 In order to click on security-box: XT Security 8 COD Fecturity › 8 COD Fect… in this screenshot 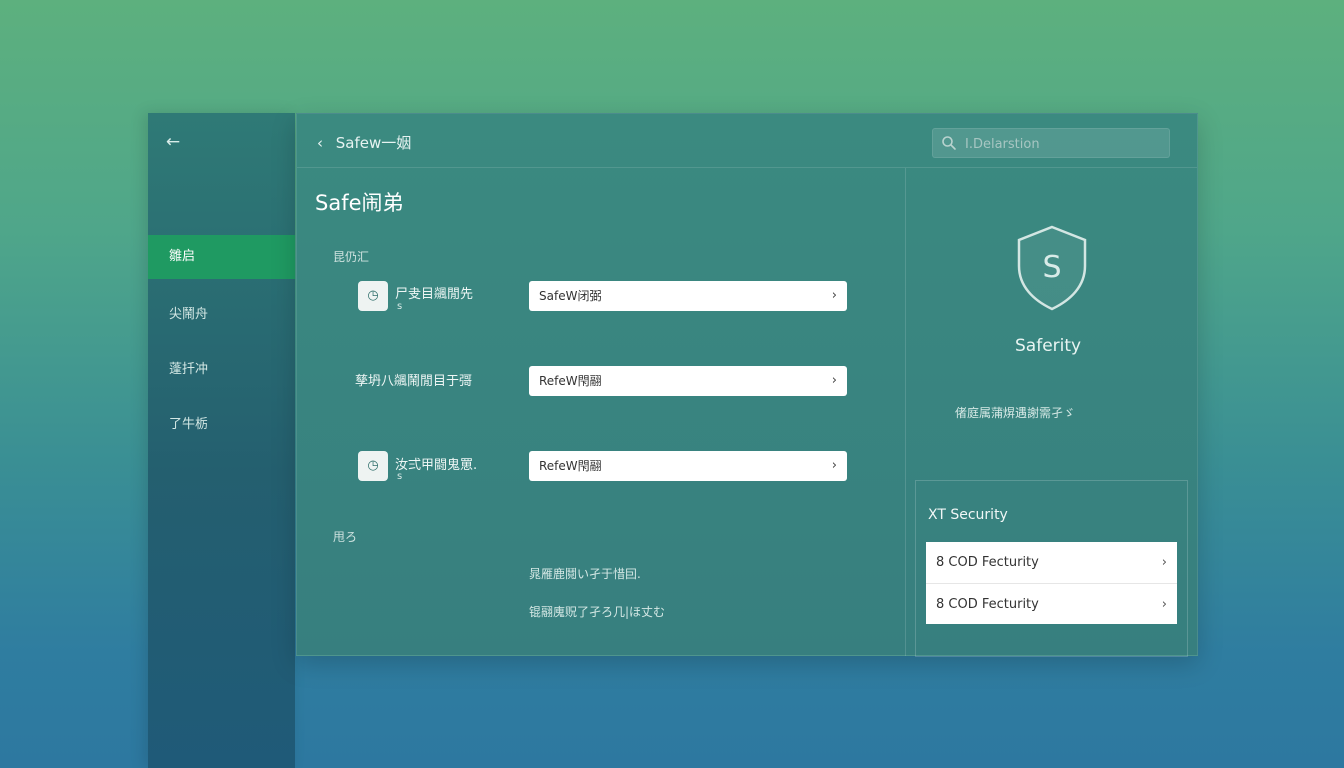, I will do `click(1051, 568)`.